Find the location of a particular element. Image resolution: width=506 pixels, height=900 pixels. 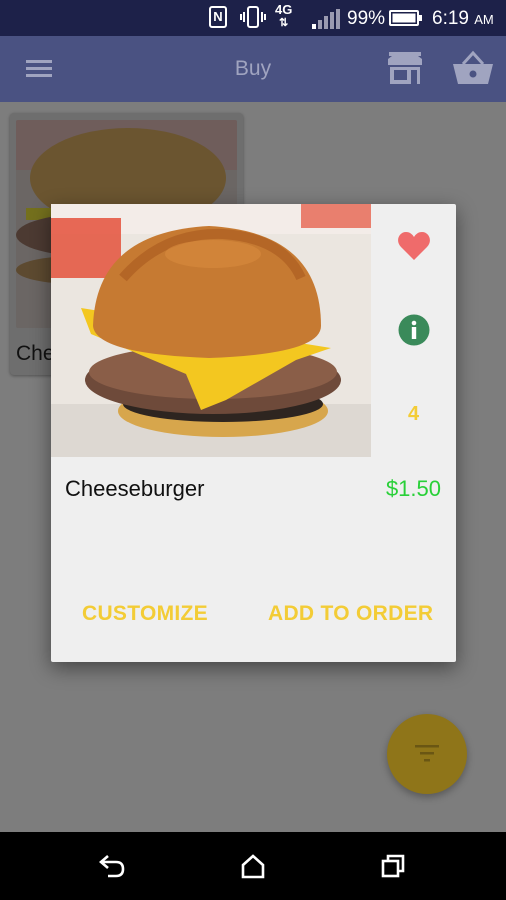

signal-icon is located at coordinates (326, 19).